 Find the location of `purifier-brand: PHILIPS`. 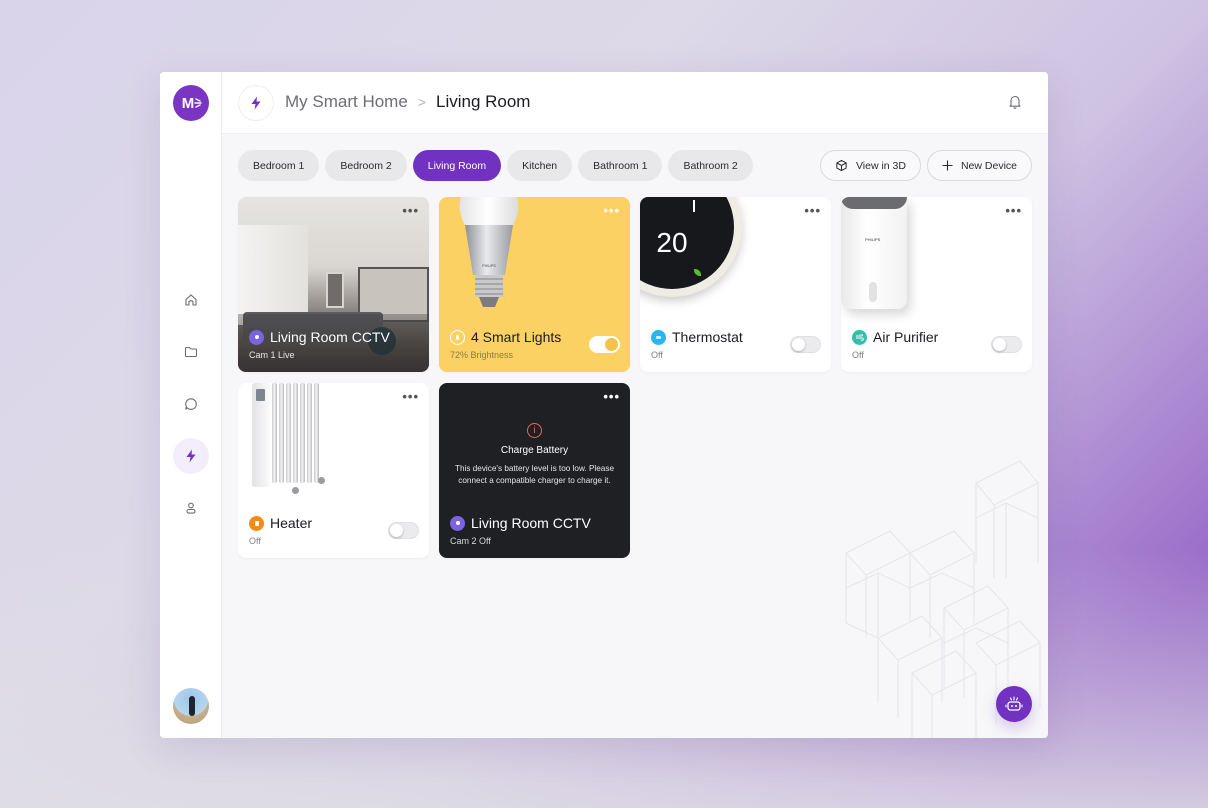

purifier-brand: PHILIPS is located at coordinates (873, 239).